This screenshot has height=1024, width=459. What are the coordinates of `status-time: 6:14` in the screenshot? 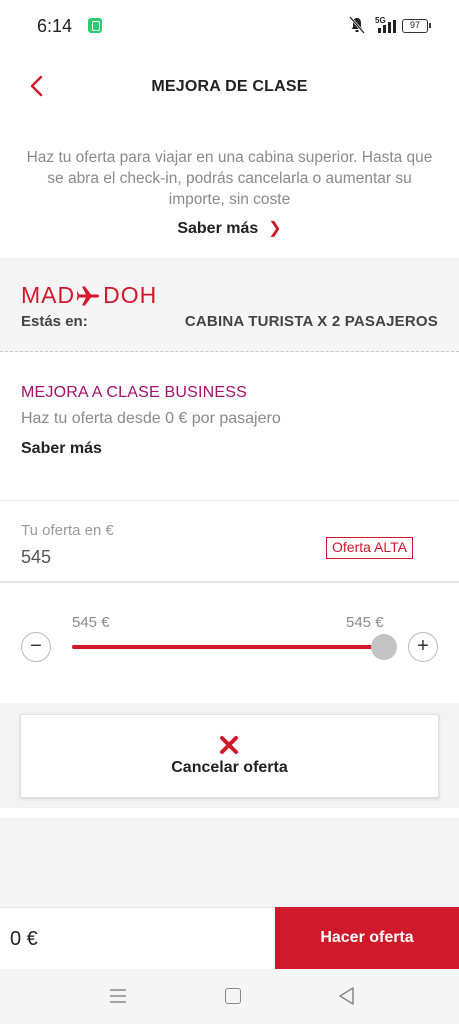 It's located at (55, 26).